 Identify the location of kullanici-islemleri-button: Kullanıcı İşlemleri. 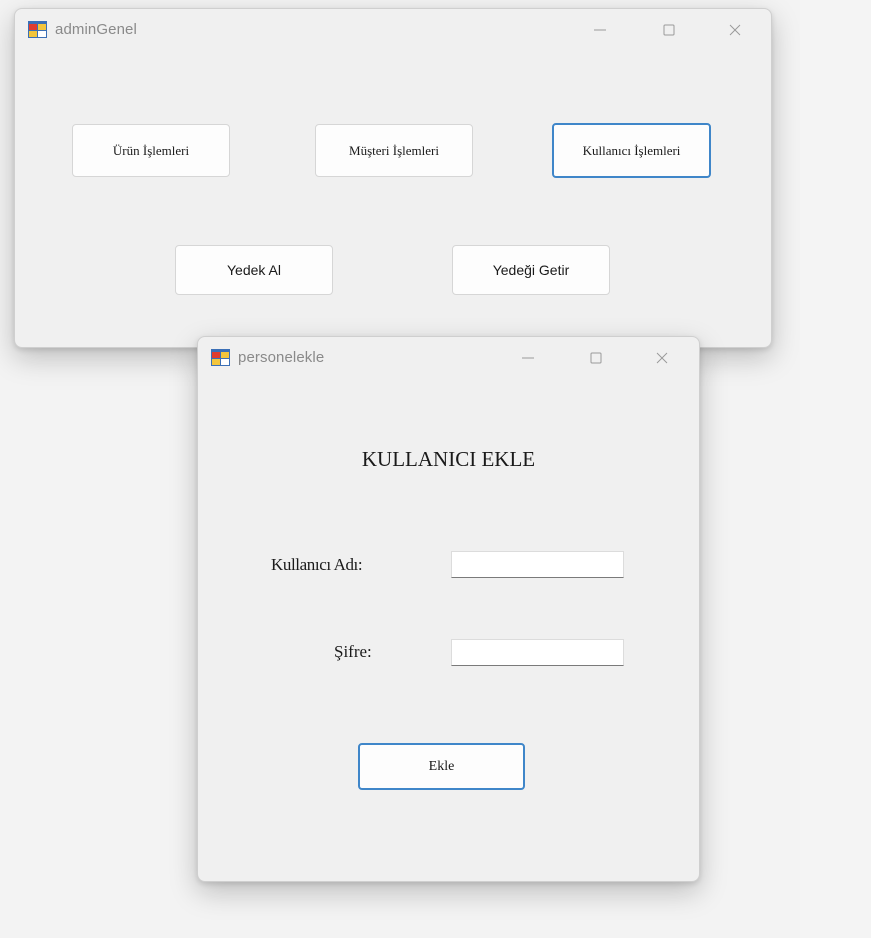
(631, 150).